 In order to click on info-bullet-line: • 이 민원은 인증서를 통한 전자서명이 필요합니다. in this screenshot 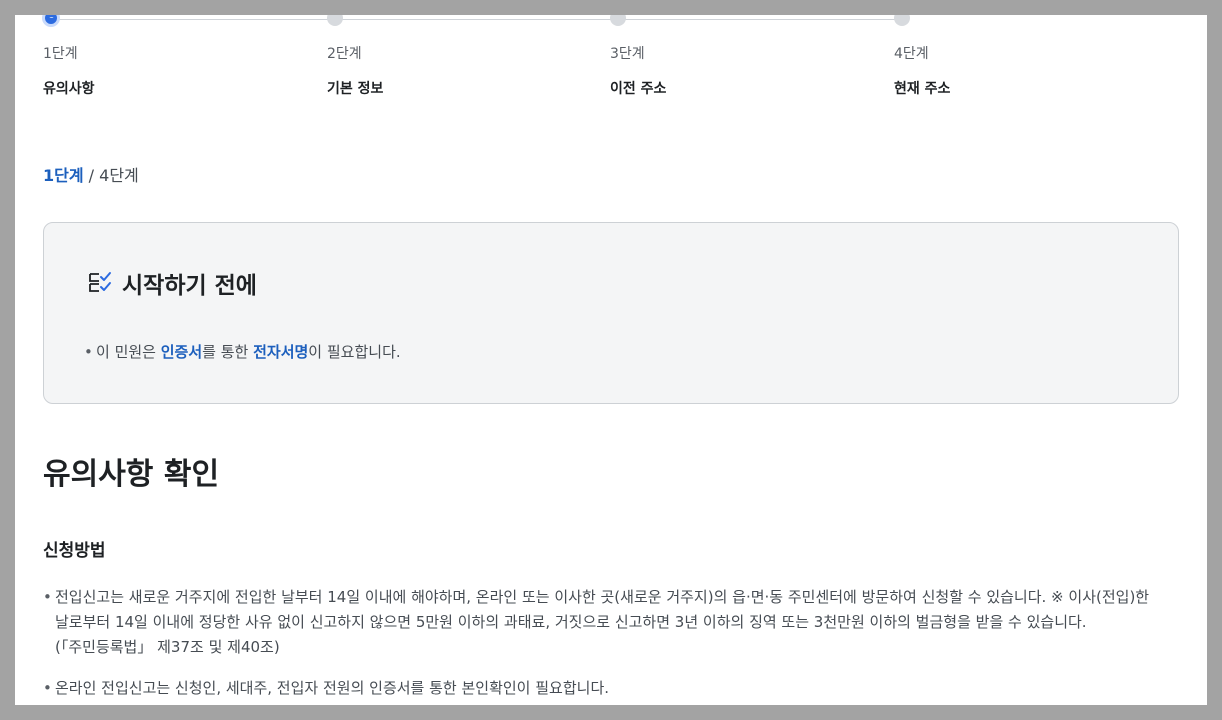, I will do `click(242, 351)`.